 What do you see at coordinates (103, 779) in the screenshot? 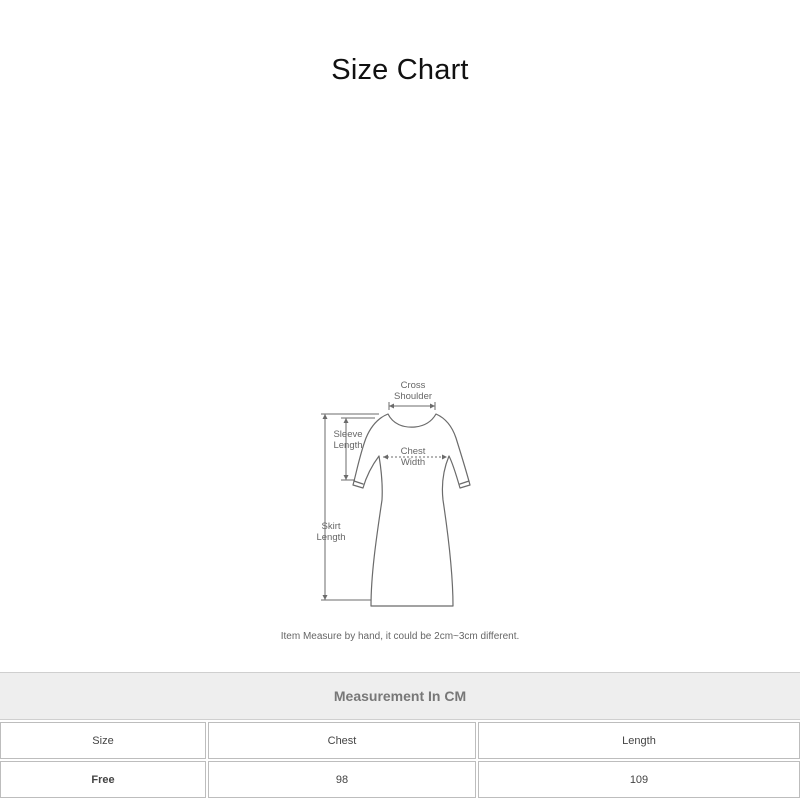
I see `cell-size: Free` at bounding box center [103, 779].